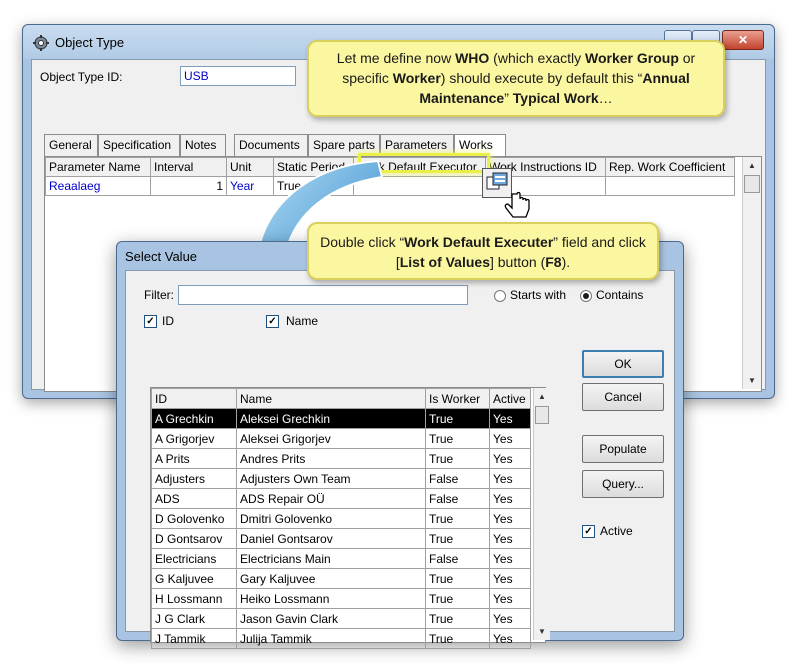  I want to click on values-header-row: ID Name Is Worker Active, so click(341, 398).